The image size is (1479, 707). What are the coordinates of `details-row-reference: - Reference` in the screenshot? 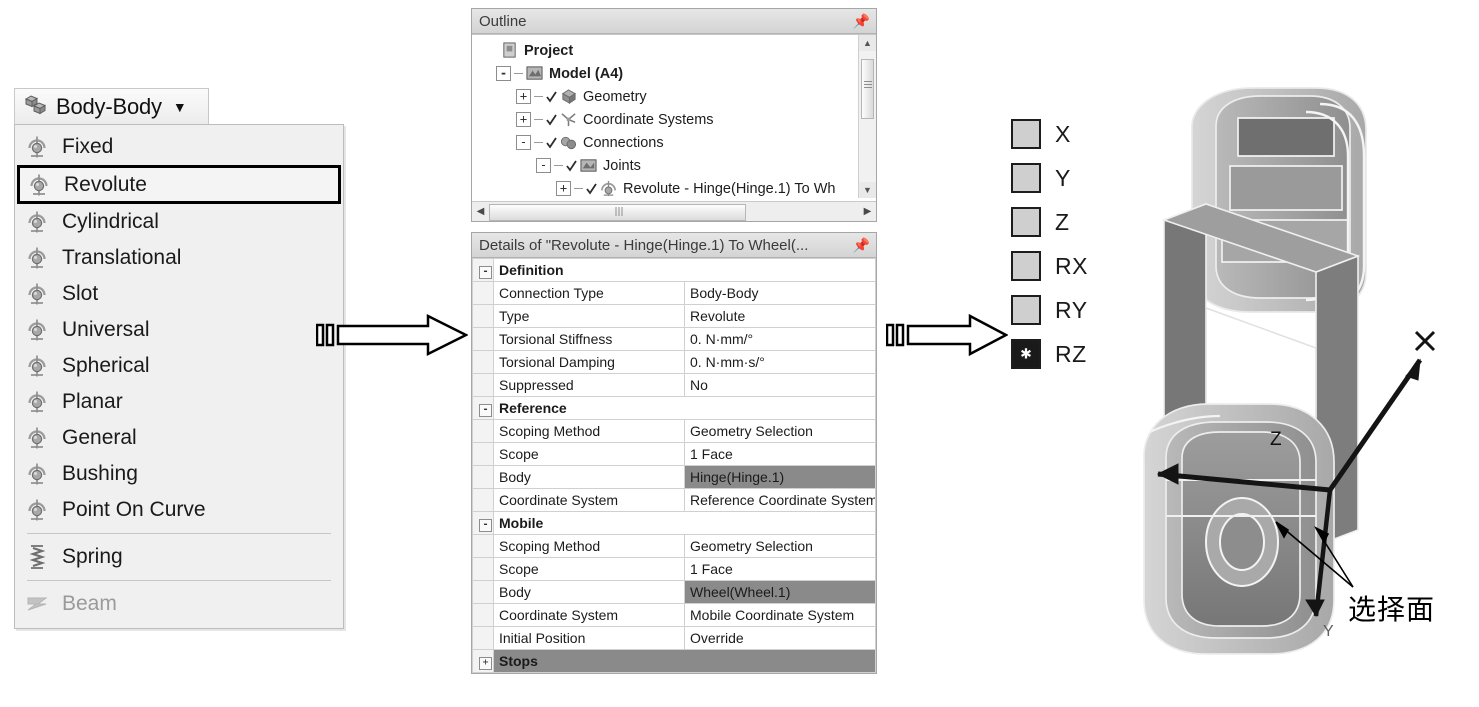 It's located at (674, 408).